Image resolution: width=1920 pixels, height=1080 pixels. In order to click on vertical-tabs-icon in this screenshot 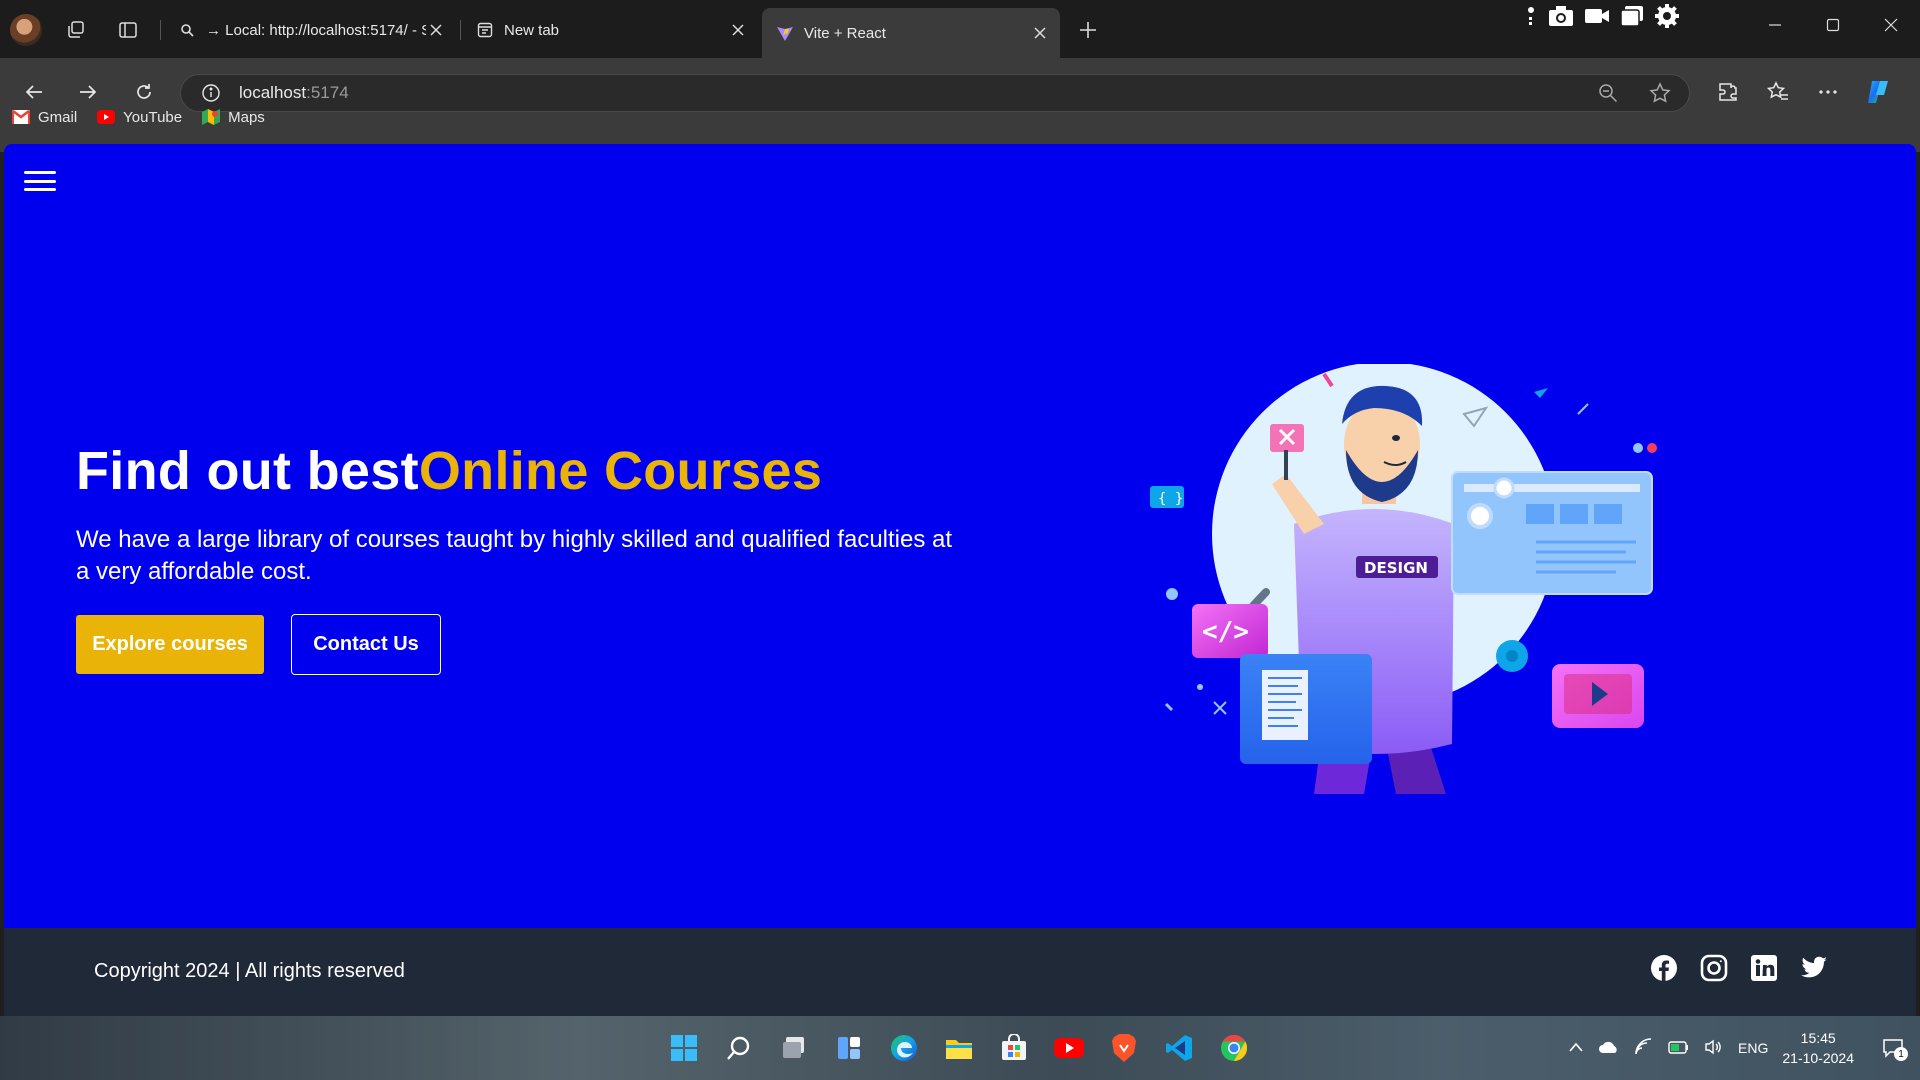, I will do `click(128, 30)`.